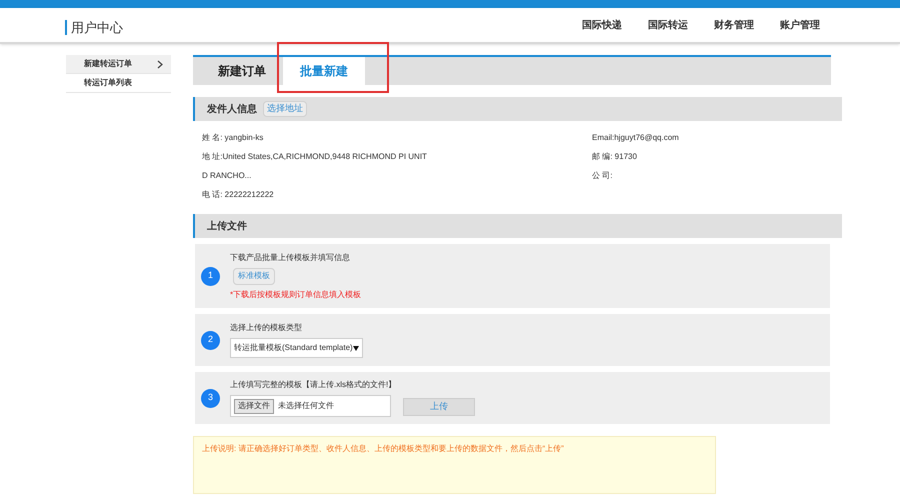  What do you see at coordinates (314, 385) in the screenshot?
I see `step-label: 上传填写完整的模板【请上传.xls格式的文件!】` at bounding box center [314, 385].